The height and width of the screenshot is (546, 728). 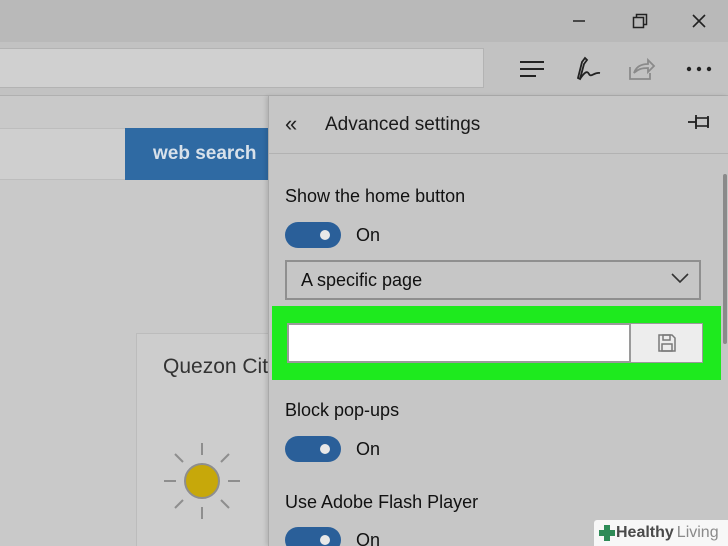 What do you see at coordinates (368, 235) in the screenshot?
I see `home-button-toggle-state: On` at bounding box center [368, 235].